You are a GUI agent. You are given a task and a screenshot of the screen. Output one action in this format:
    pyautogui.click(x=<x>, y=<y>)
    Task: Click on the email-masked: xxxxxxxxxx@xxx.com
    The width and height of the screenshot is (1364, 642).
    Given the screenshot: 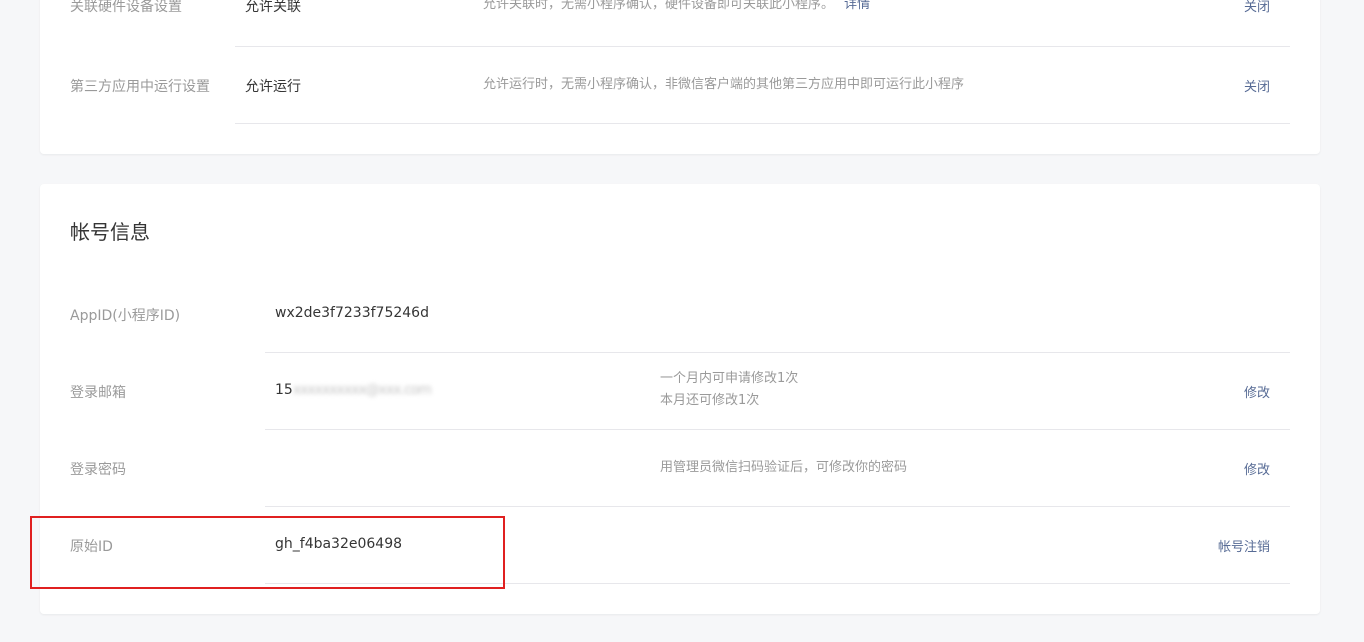 What is the action you would take?
    pyautogui.click(x=362, y=390)
    